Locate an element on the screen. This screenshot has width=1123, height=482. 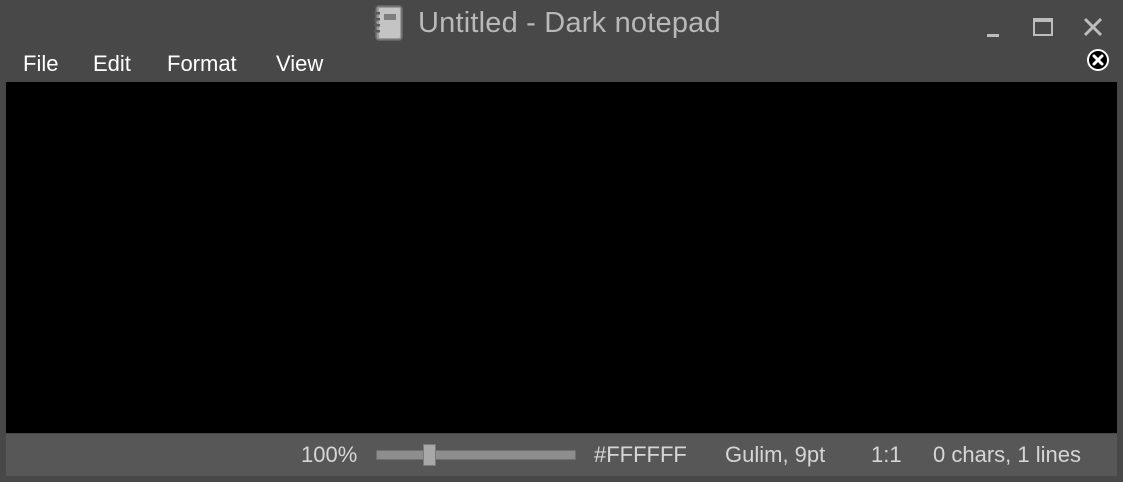
text-color-value: #FFFFFF is located at coordinates (640, 454).